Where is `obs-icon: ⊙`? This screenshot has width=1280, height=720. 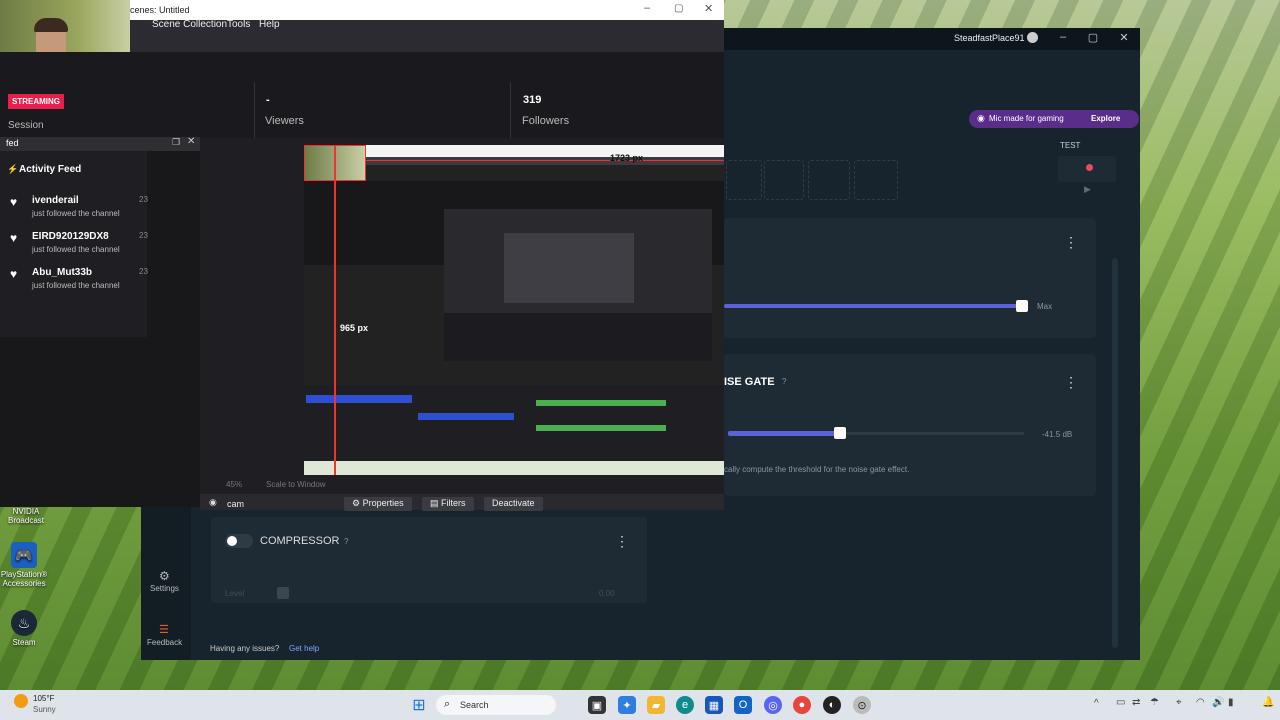 obs-icon: ⊙ is located at coordinates (862, 705).